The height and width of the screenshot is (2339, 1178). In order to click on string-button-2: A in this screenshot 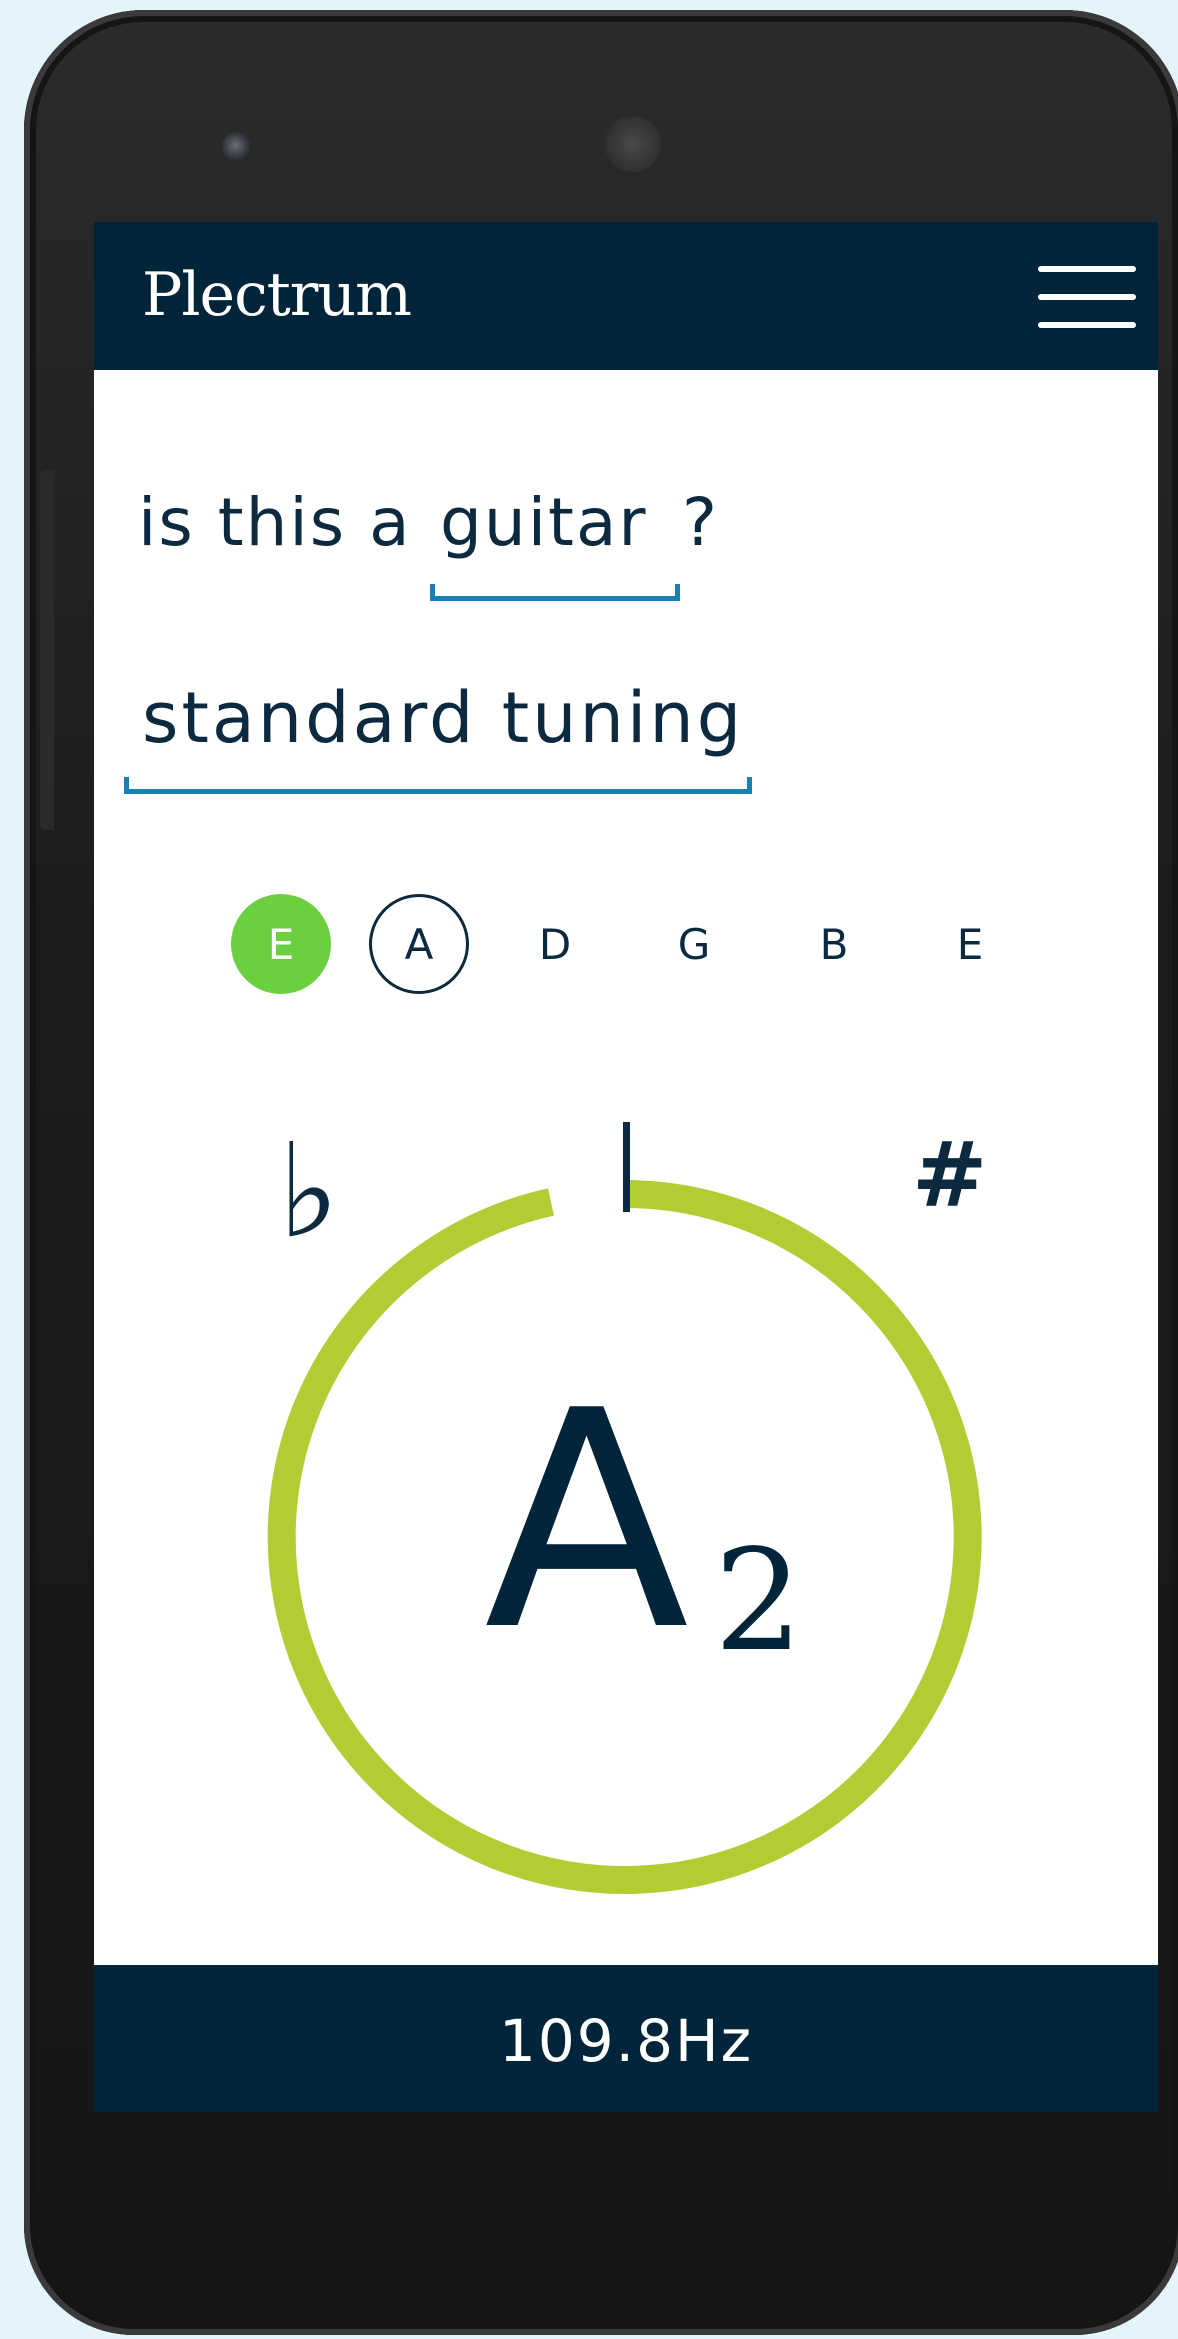, I will do `click(419, 944)`.